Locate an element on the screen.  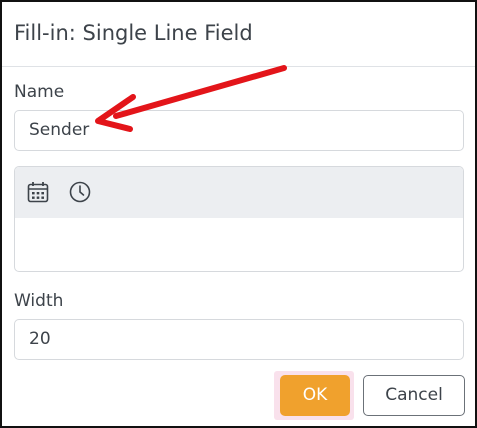
clock-icon is located at coordinates (80, 192).